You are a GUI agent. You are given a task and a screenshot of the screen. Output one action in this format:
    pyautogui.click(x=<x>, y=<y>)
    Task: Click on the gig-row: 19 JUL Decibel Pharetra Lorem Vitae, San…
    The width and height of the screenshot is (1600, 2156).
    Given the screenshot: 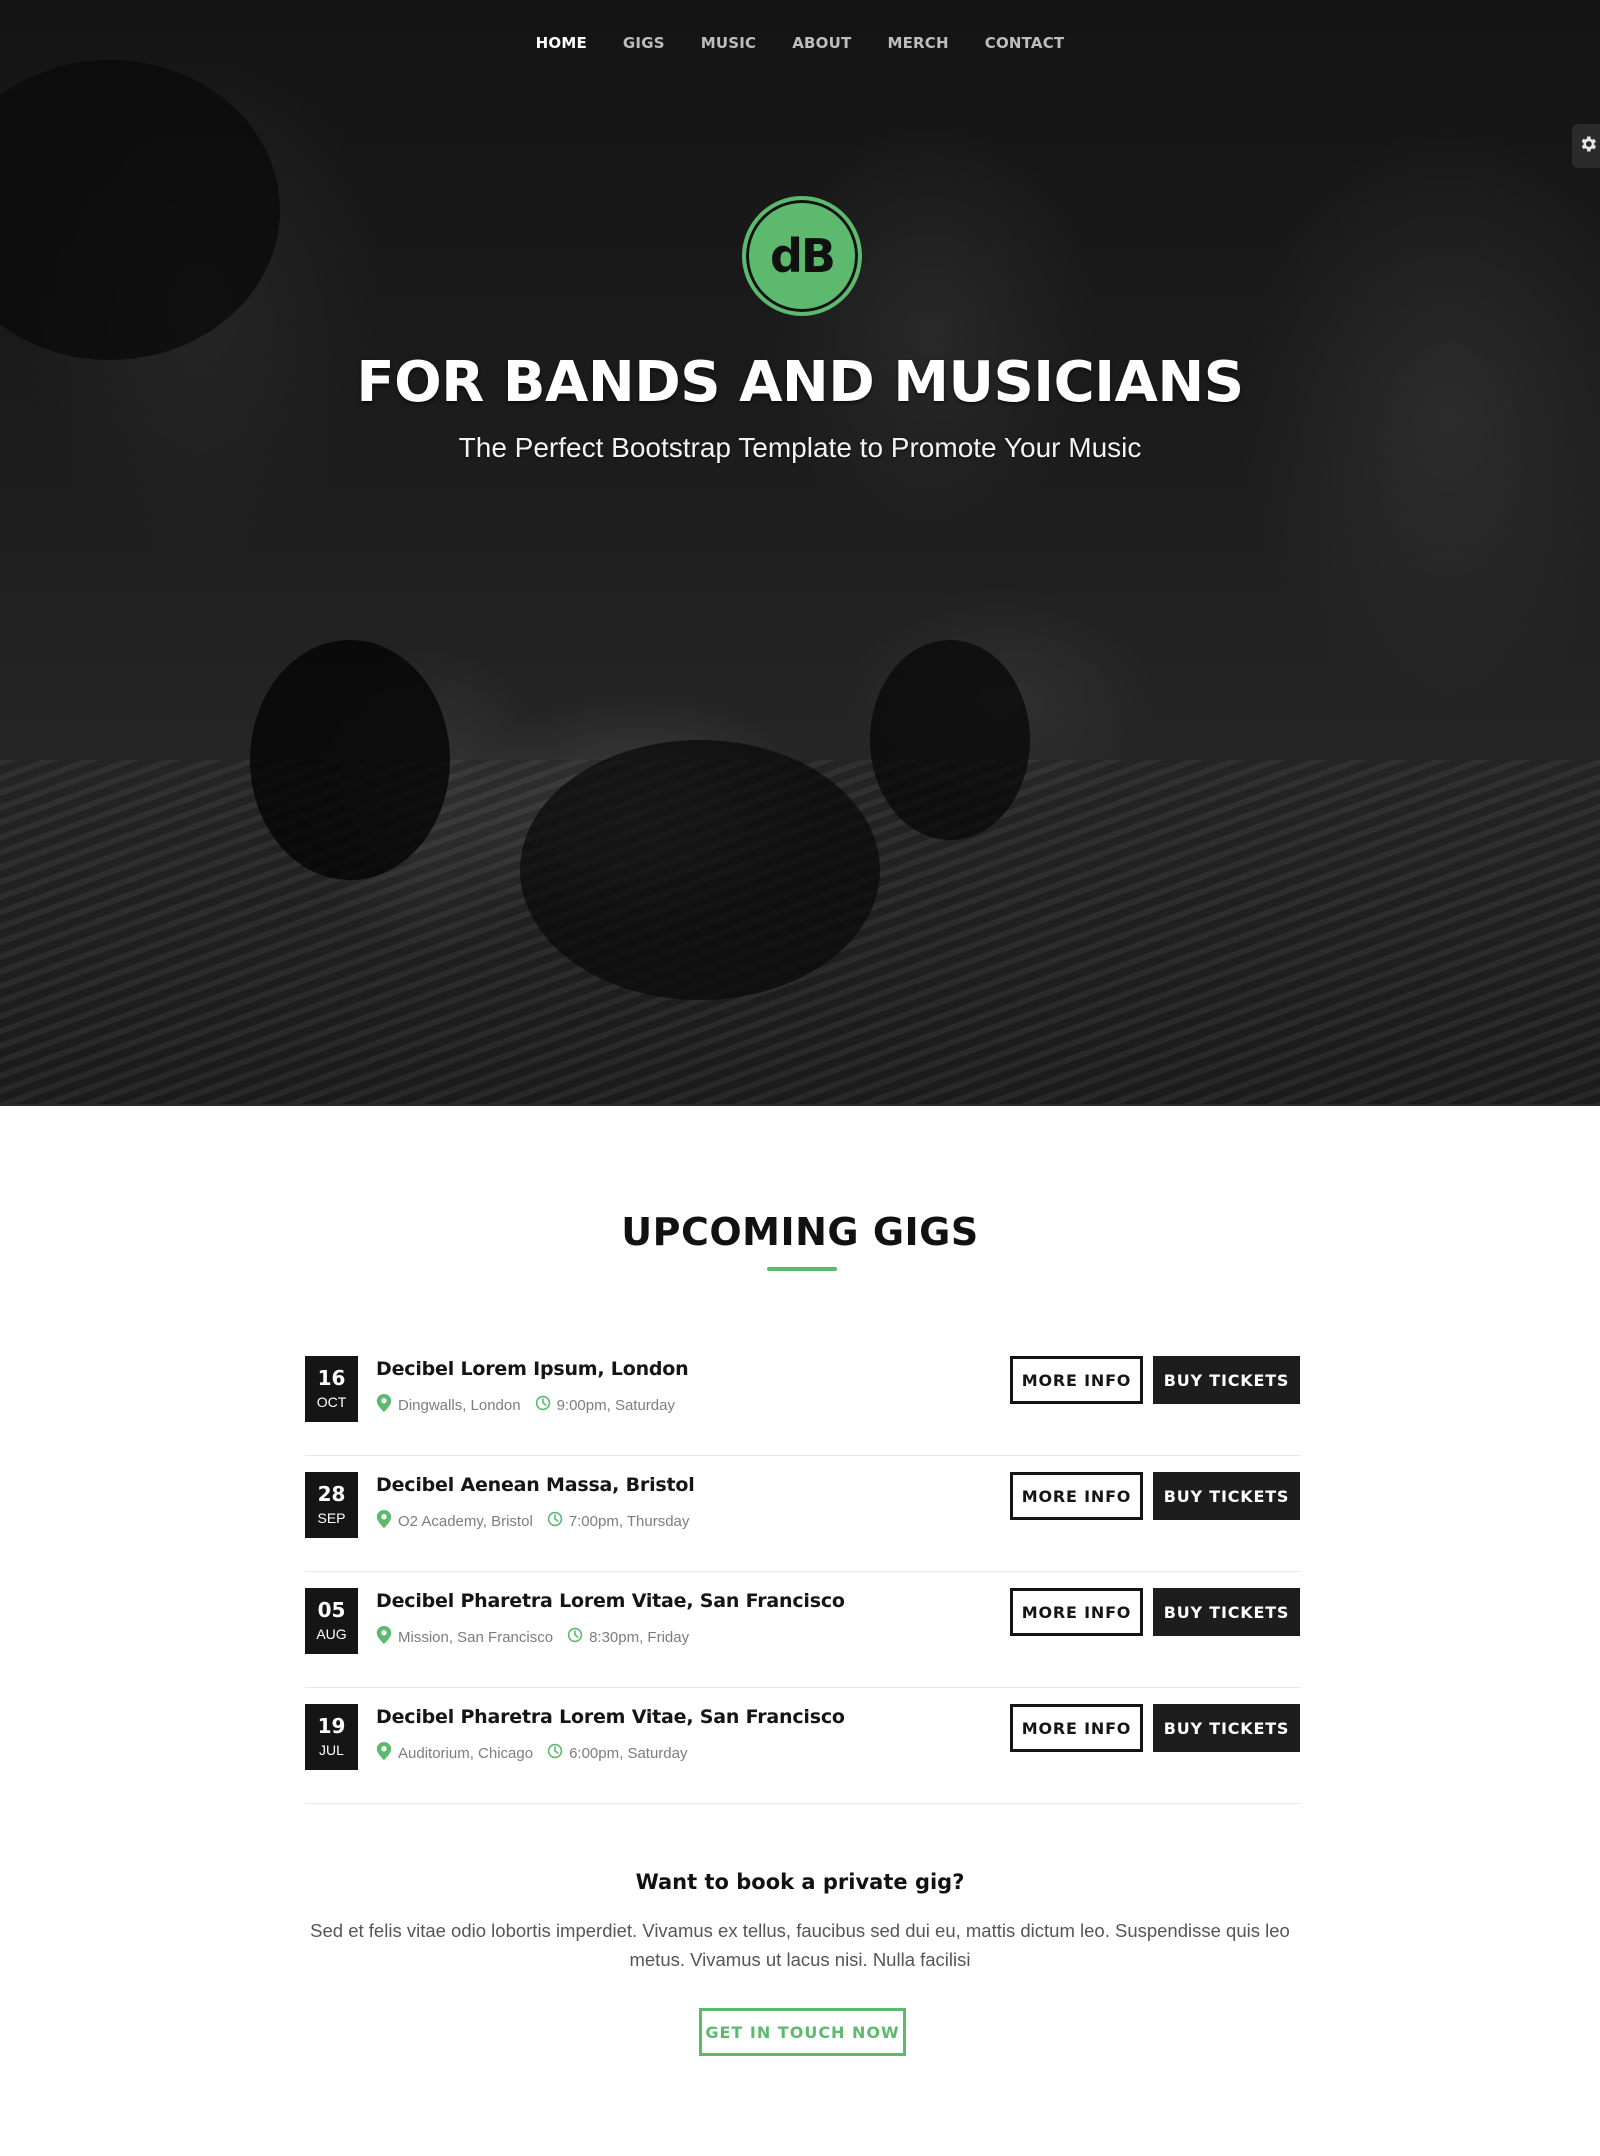 What is the action you would take?
    pyautogui.click(x=802, y=1746)
    